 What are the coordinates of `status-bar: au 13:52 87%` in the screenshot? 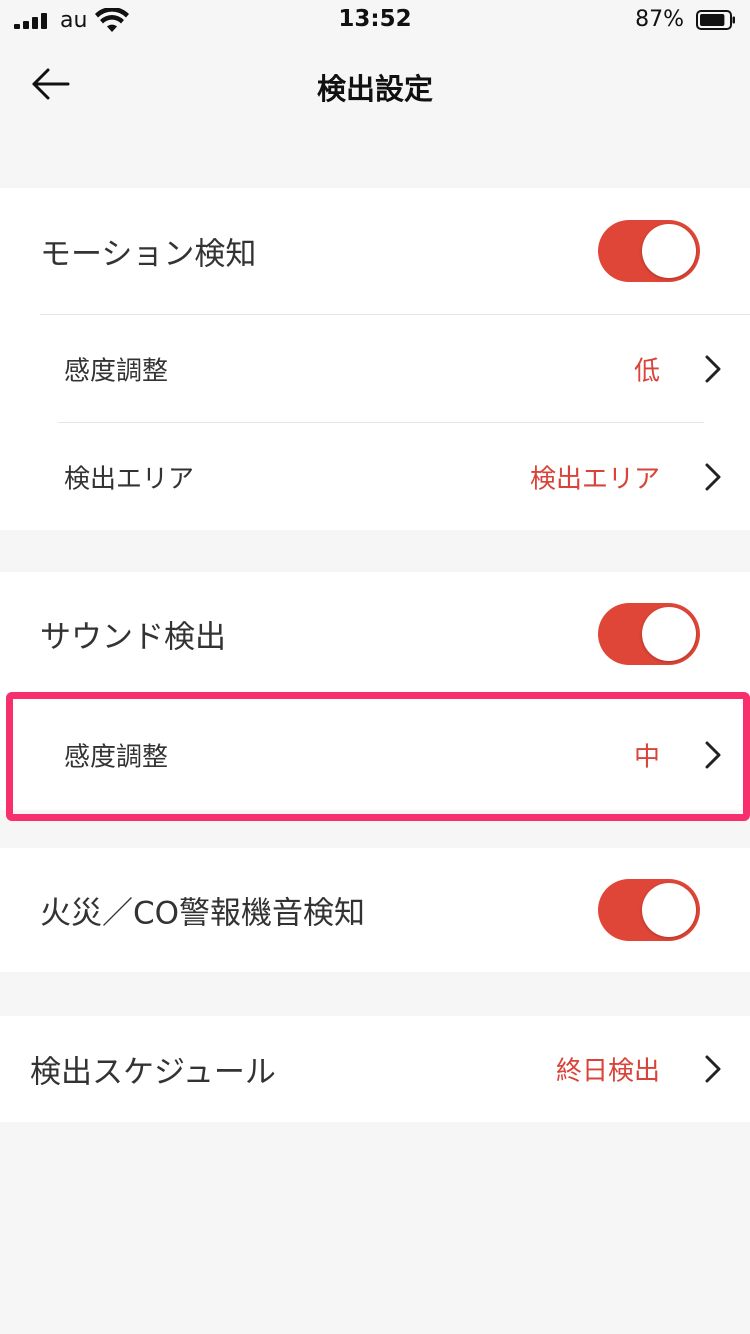 It's located at (375, 20).